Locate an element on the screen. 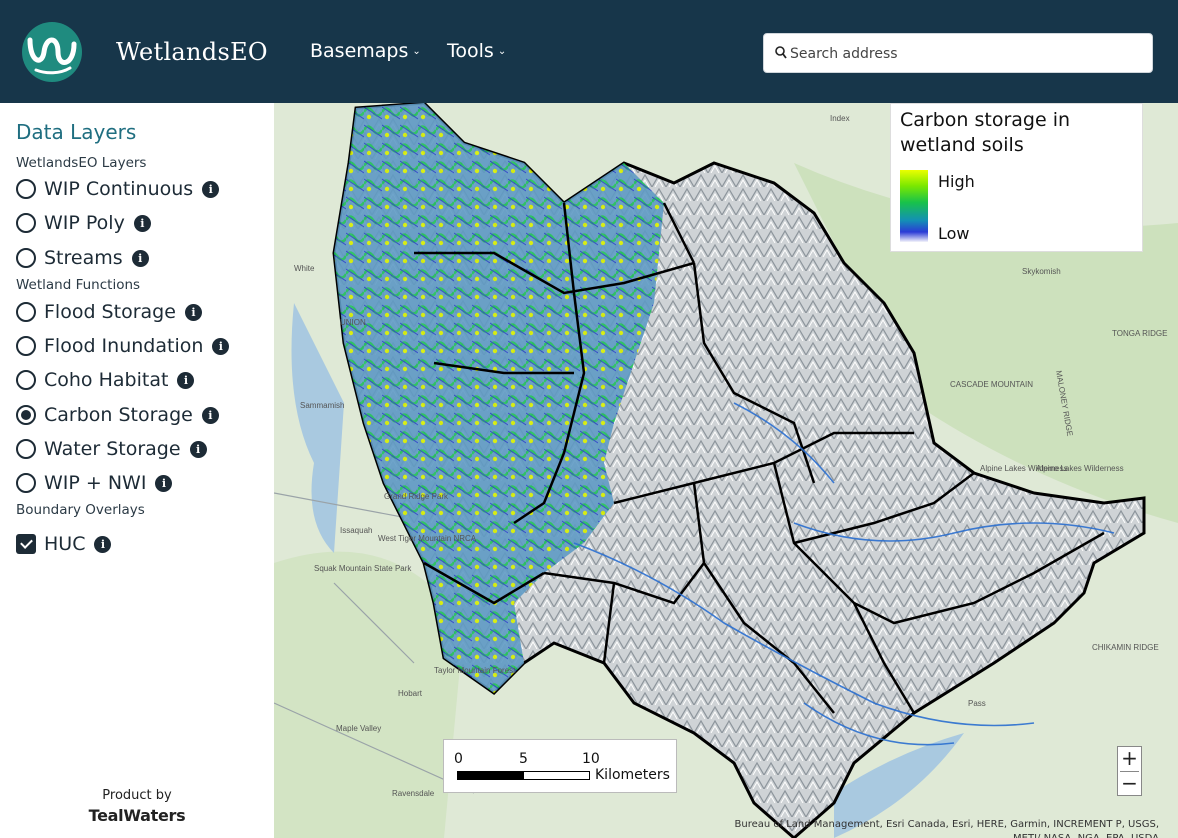 This screenshot has height=838, width=1178. place-label: White is located at coordinates (304, 268).